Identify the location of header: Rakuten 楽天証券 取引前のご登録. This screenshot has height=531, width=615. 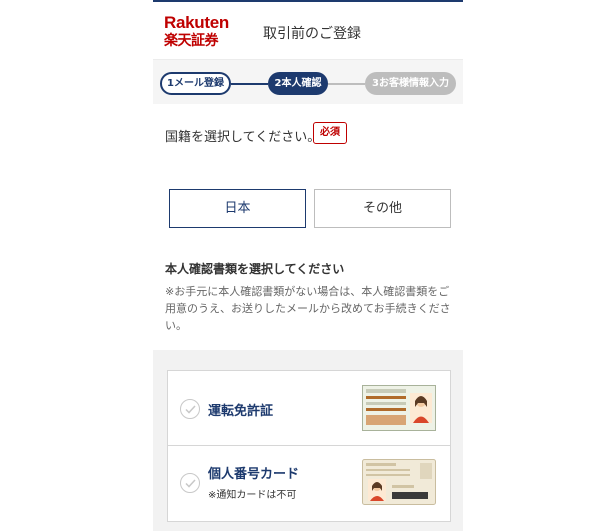
(308, 31).